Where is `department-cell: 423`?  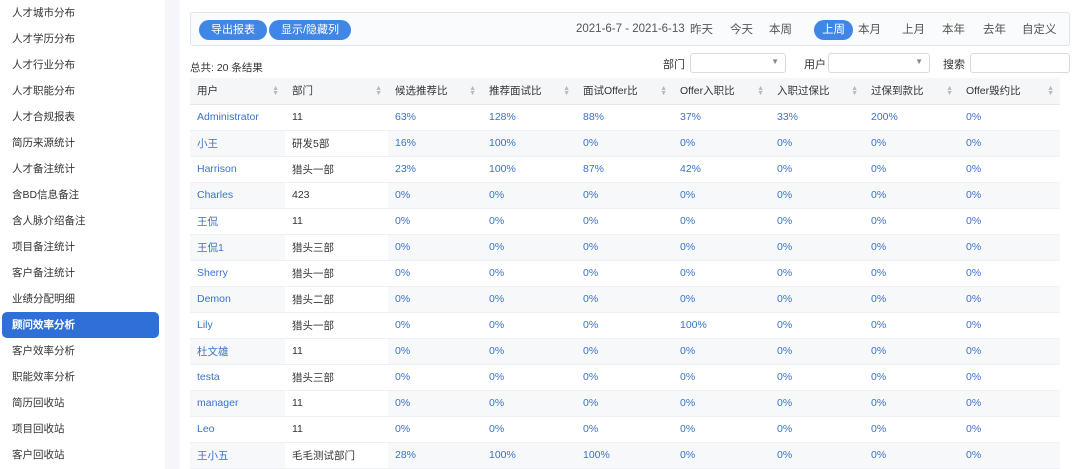 department-cell: 423 is located at coordinates (336, 195).